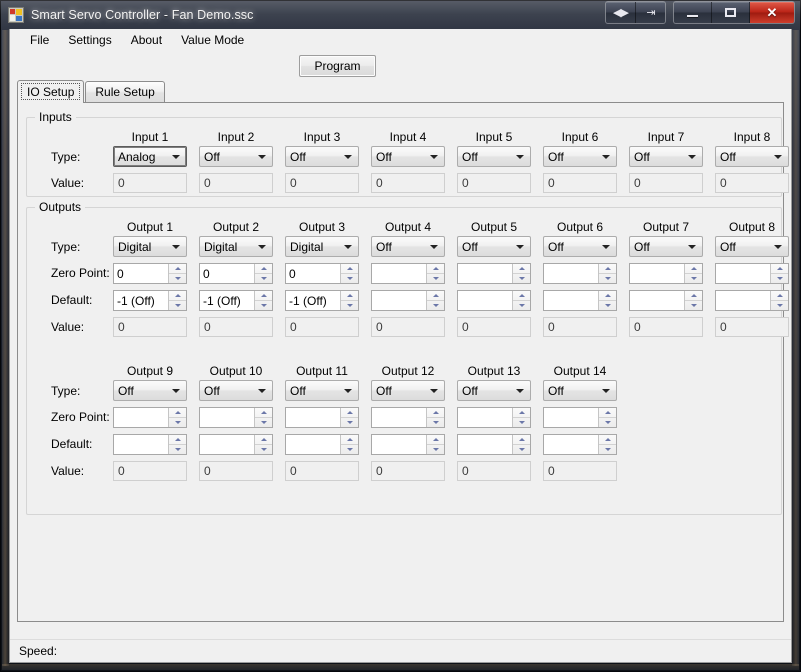 The width and height of the screenshot is (801, 672). Describe the element at coordinates (408, 246) in the screenshot. I see `output-4-type-combo: Off` at that location.